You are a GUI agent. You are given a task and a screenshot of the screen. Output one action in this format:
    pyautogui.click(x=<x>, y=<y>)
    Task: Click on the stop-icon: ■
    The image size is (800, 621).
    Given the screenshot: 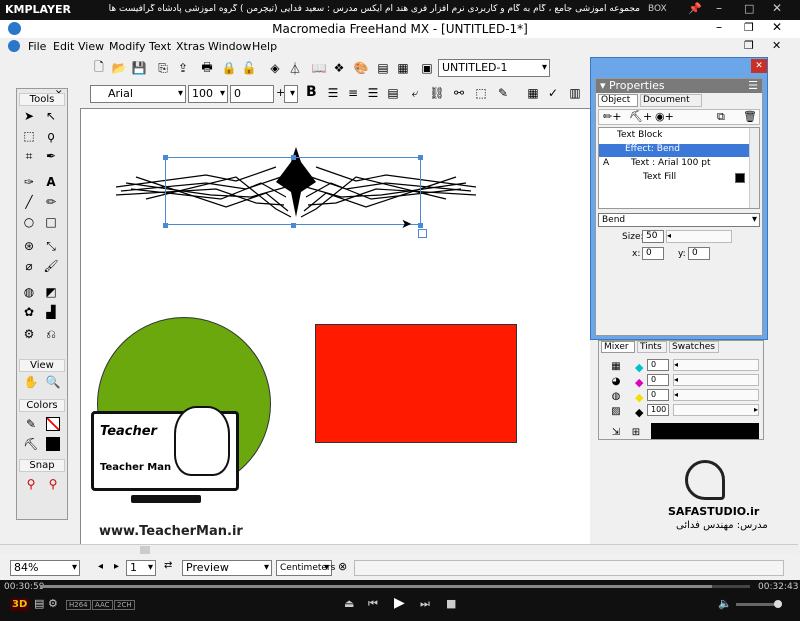 What is the action you would take?
    pyautogui.click(x=451, y=603)
    